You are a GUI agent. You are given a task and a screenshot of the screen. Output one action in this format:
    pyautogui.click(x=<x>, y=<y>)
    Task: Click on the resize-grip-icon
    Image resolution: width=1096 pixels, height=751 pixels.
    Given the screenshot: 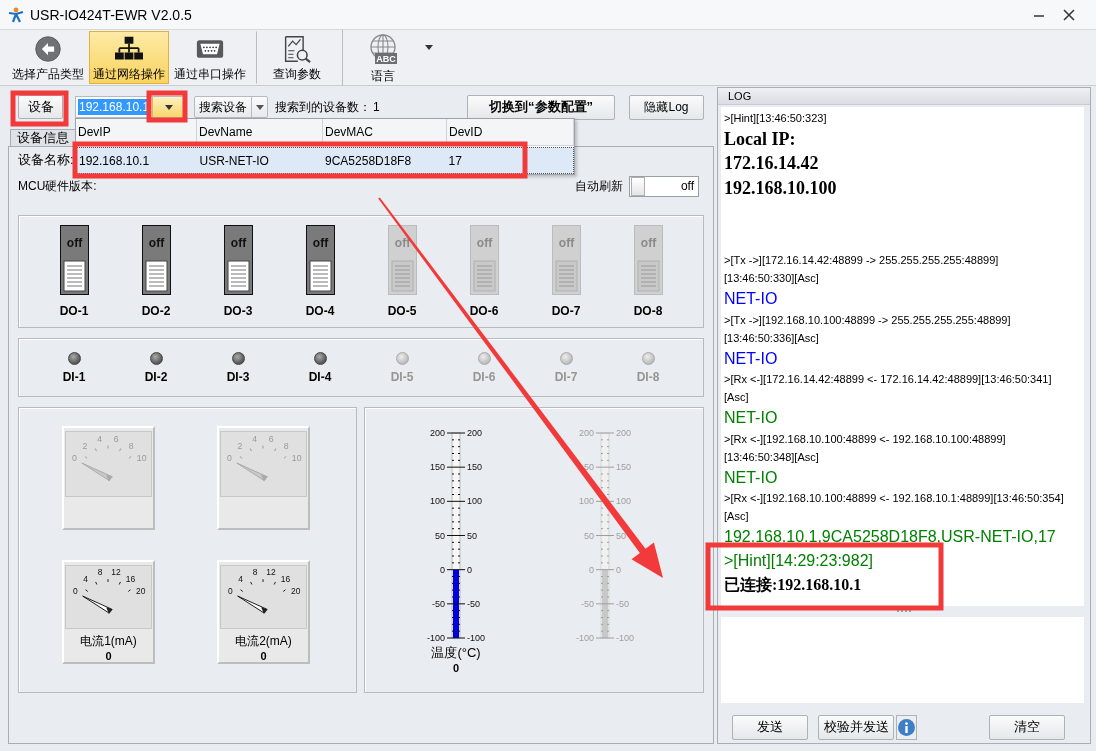 What is the action you would take?
    pyautogui.click(x=904, y=611)
    